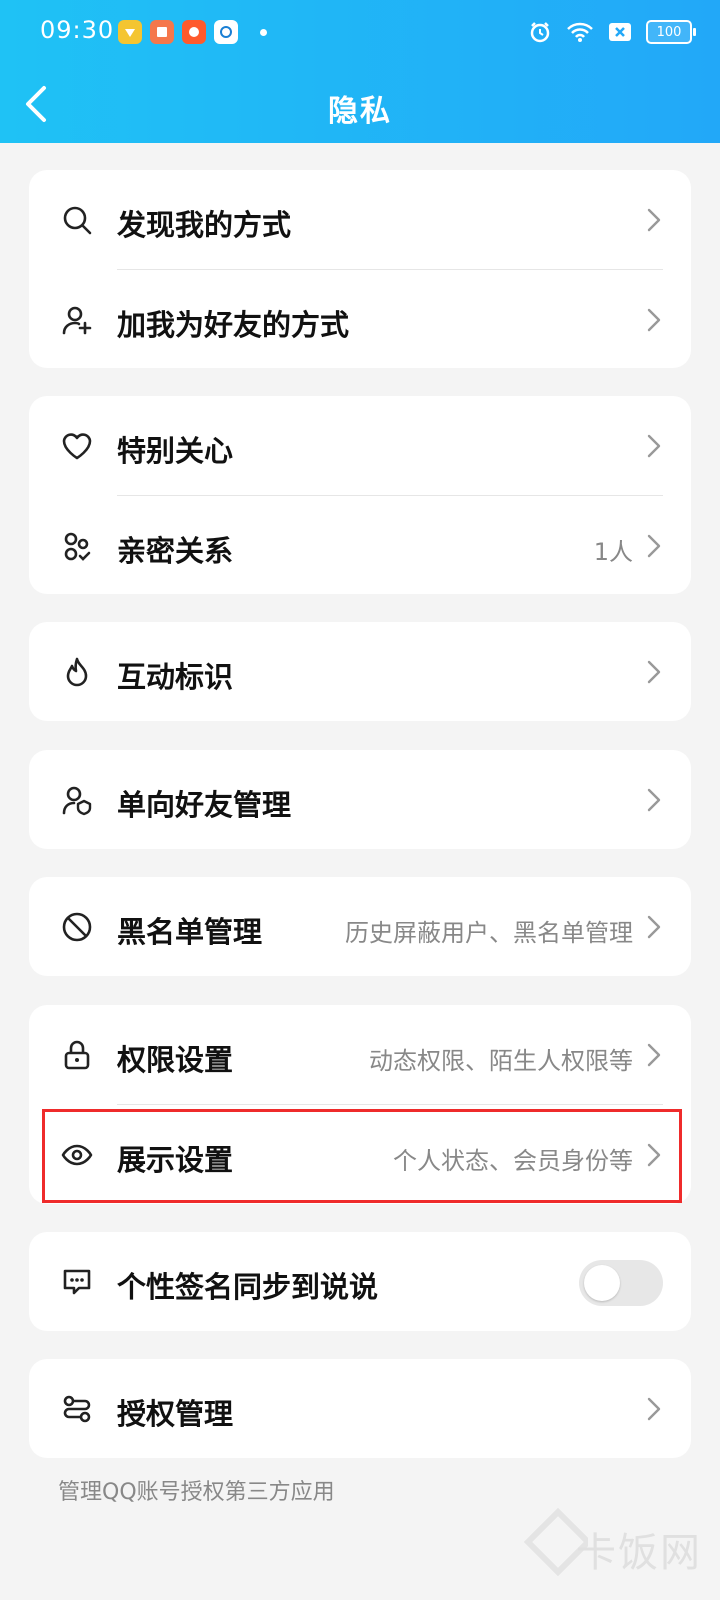 Image resolution: width=720 pixels, height=1600 pixels. Describe the element at coordinates (602, 1283) in the screenshot. I see `toggle-knob` at that location.